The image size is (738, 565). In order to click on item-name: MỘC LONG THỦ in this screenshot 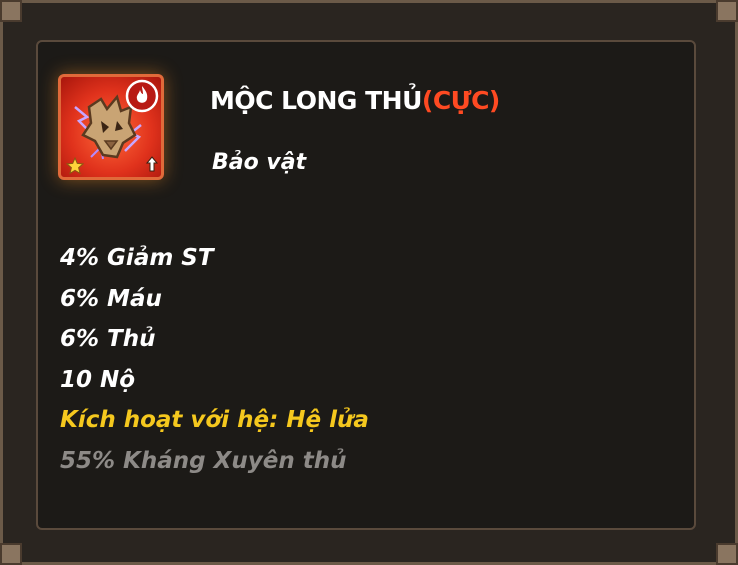, I will do `click(316, 100)`.